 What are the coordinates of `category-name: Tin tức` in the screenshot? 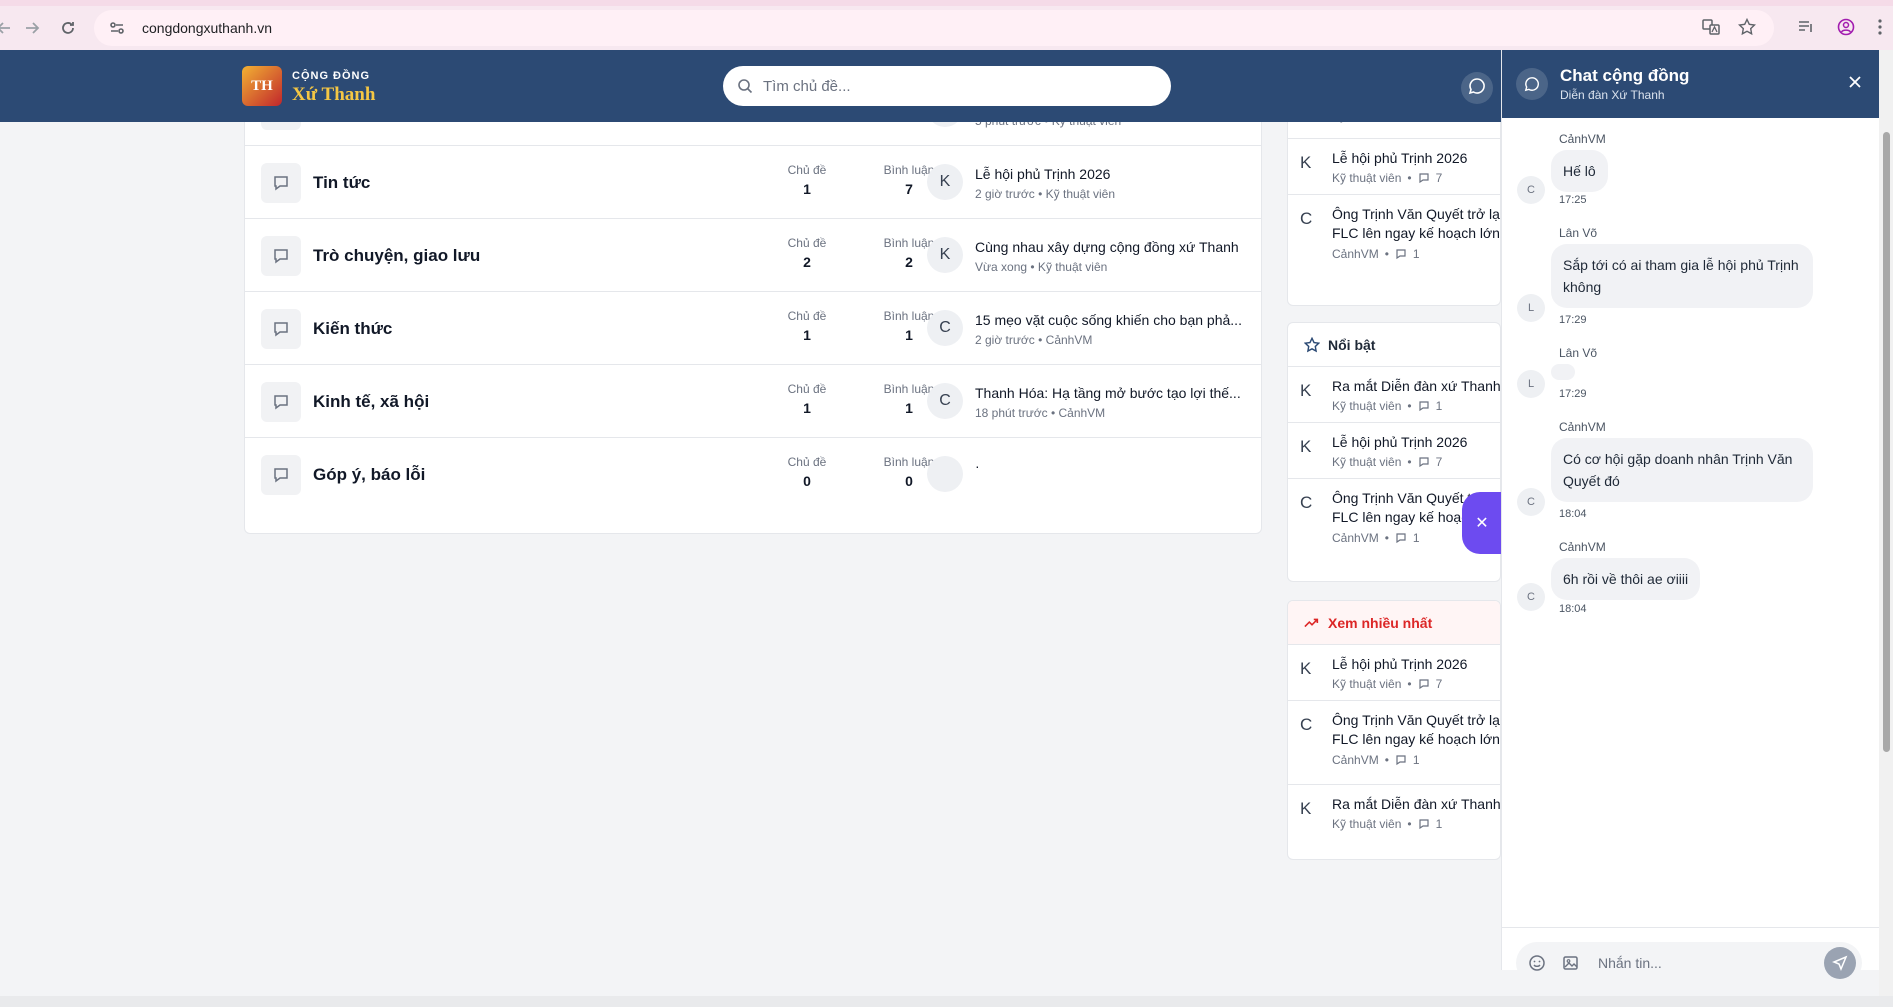 It's located at (341, 183).